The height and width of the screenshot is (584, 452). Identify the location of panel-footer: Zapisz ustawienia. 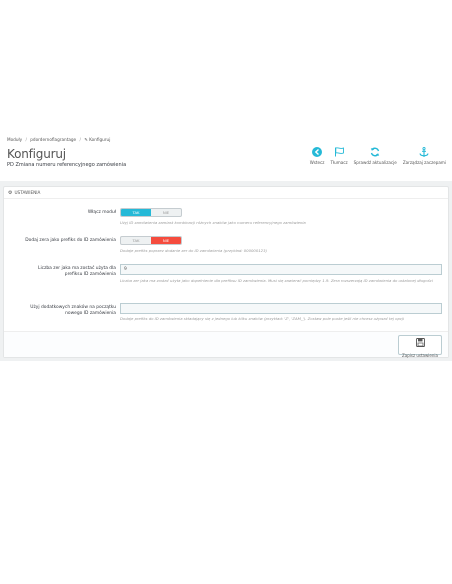
(226, 344).